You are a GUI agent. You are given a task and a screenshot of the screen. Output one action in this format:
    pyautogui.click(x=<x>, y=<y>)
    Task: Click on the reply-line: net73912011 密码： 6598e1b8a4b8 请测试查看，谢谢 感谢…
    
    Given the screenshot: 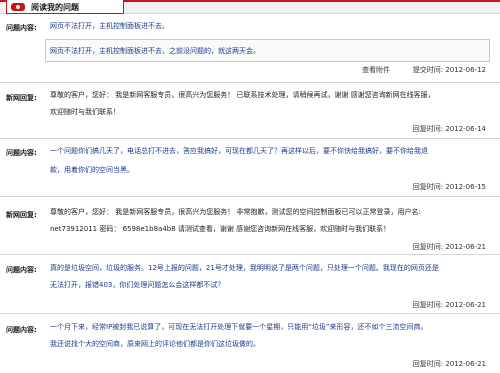 What is the action you would take?
    pyautogui.click(x=220, y=229)
    